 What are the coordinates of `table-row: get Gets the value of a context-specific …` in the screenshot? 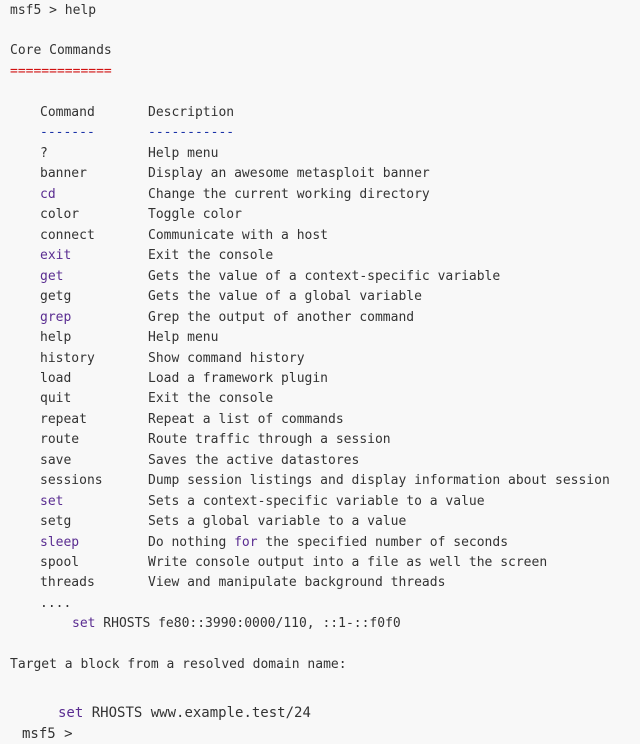 It's located at (320, 279).